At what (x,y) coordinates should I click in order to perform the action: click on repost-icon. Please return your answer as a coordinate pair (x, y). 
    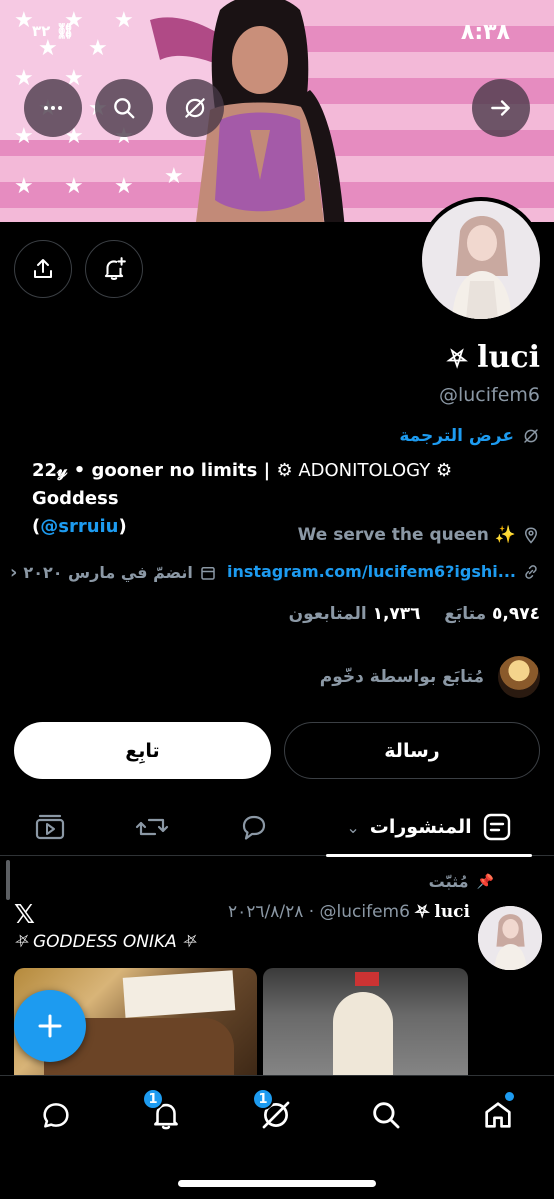
    Looking at the image, I should click on (152, 827).